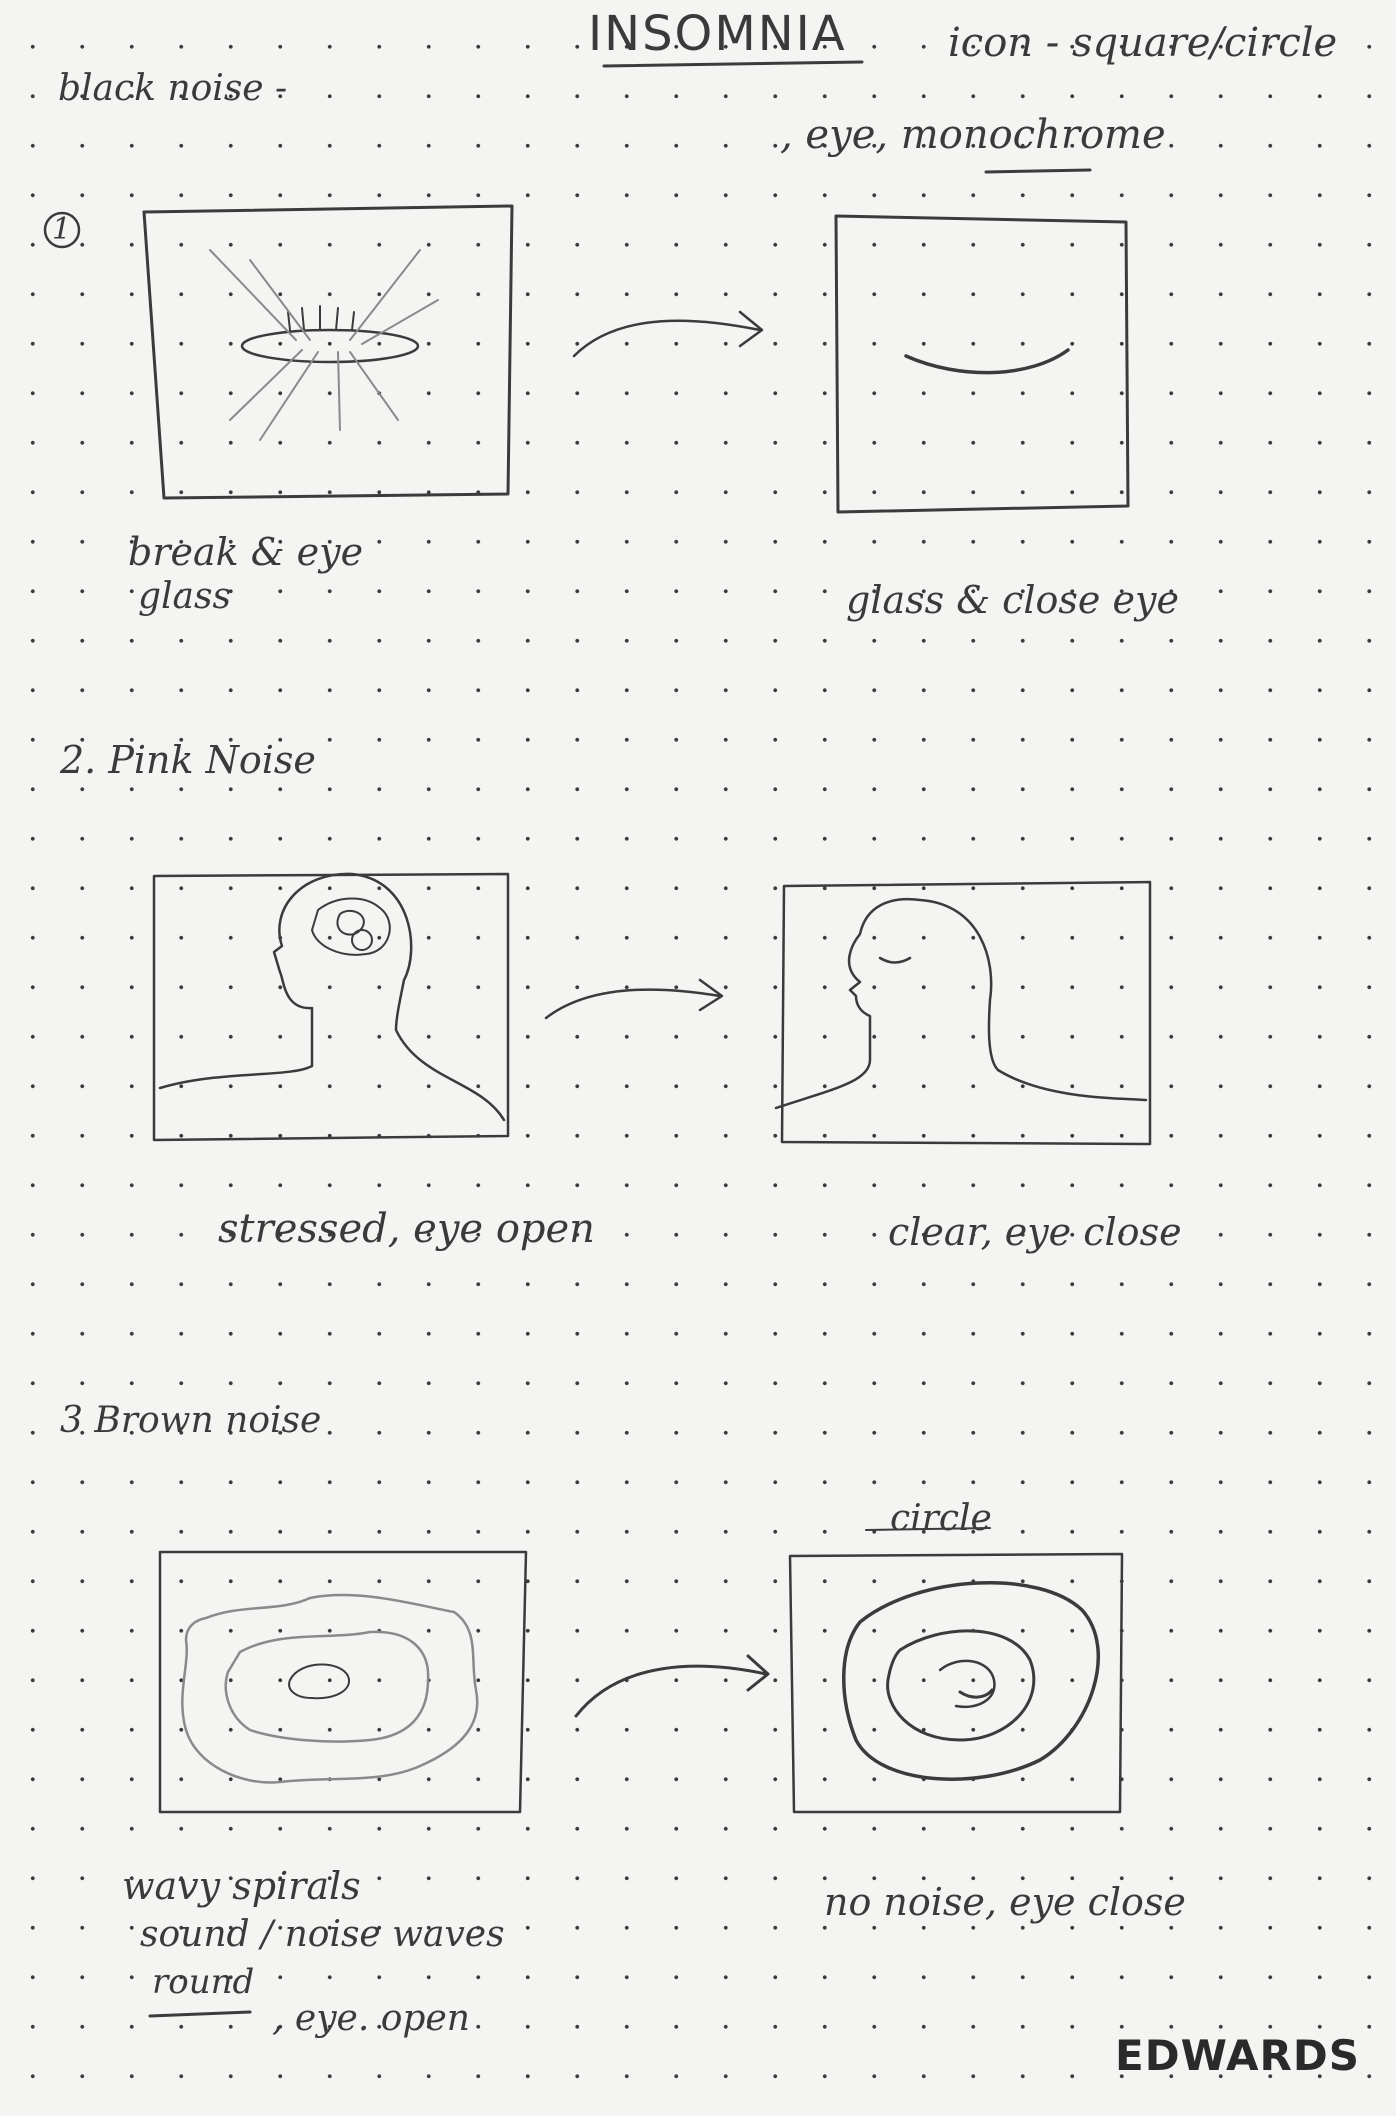 The width and height of the screenshot is (1396, 2116). What do you see at coordinates (200, 2014) in the screenshot?
I see `round-underline` at bounding box center [200, 2014].